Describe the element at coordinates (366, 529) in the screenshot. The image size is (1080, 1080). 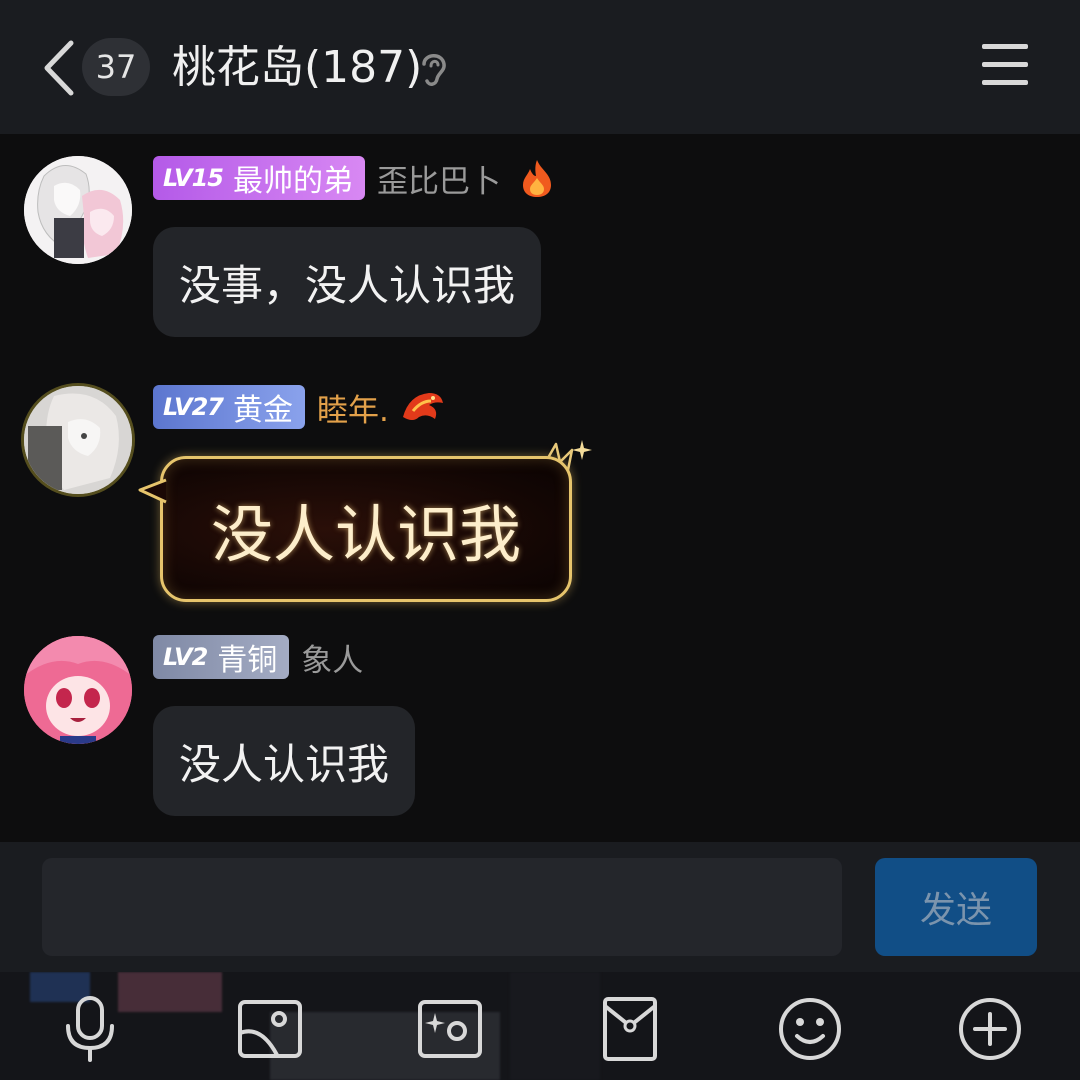
I see `message-bubble-premium: 没人认识我` at that location.